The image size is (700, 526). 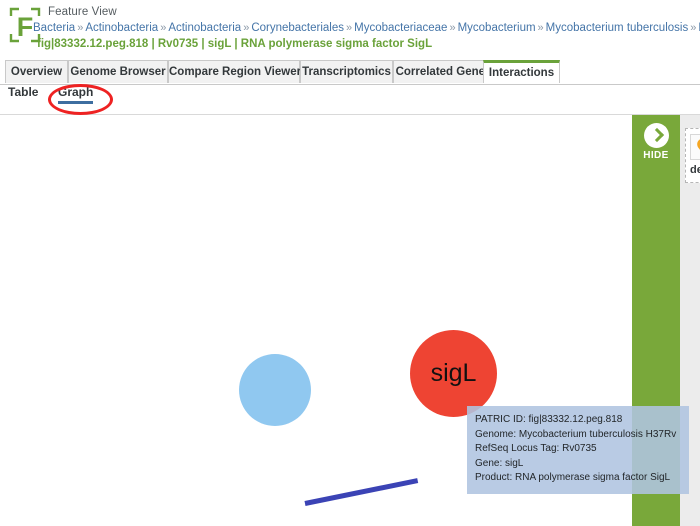 I want to click on tab-correlated-genes: Correlated Genes, so click(x=443, y=71).